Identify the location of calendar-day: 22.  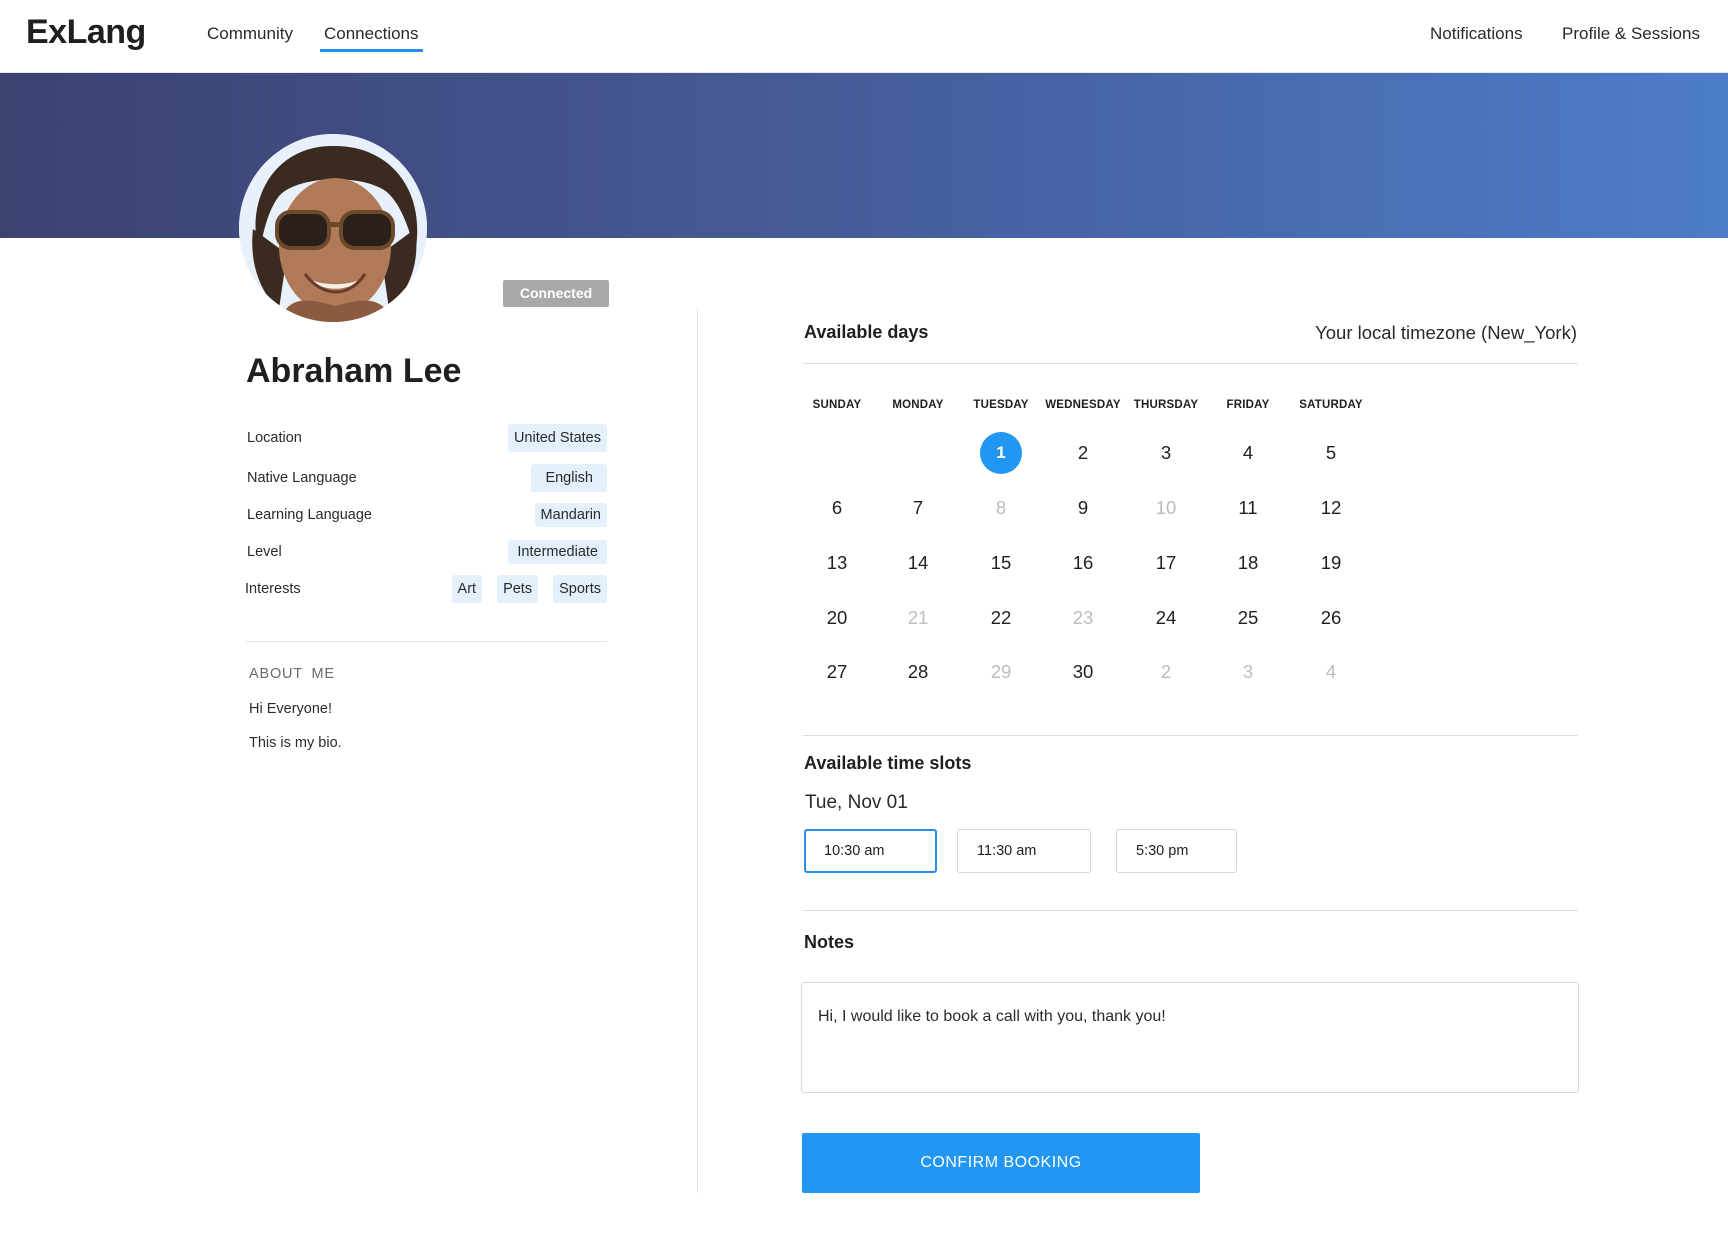
(1001, 618).